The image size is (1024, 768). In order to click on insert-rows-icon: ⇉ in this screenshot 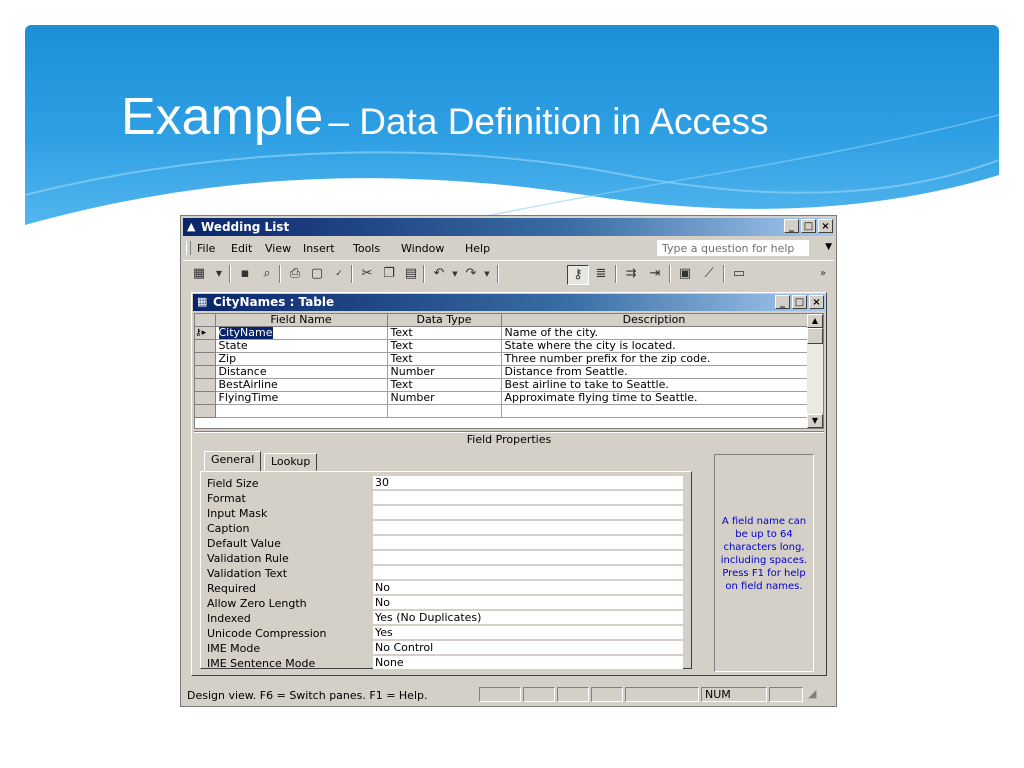, I will do `click(631, 274)`.